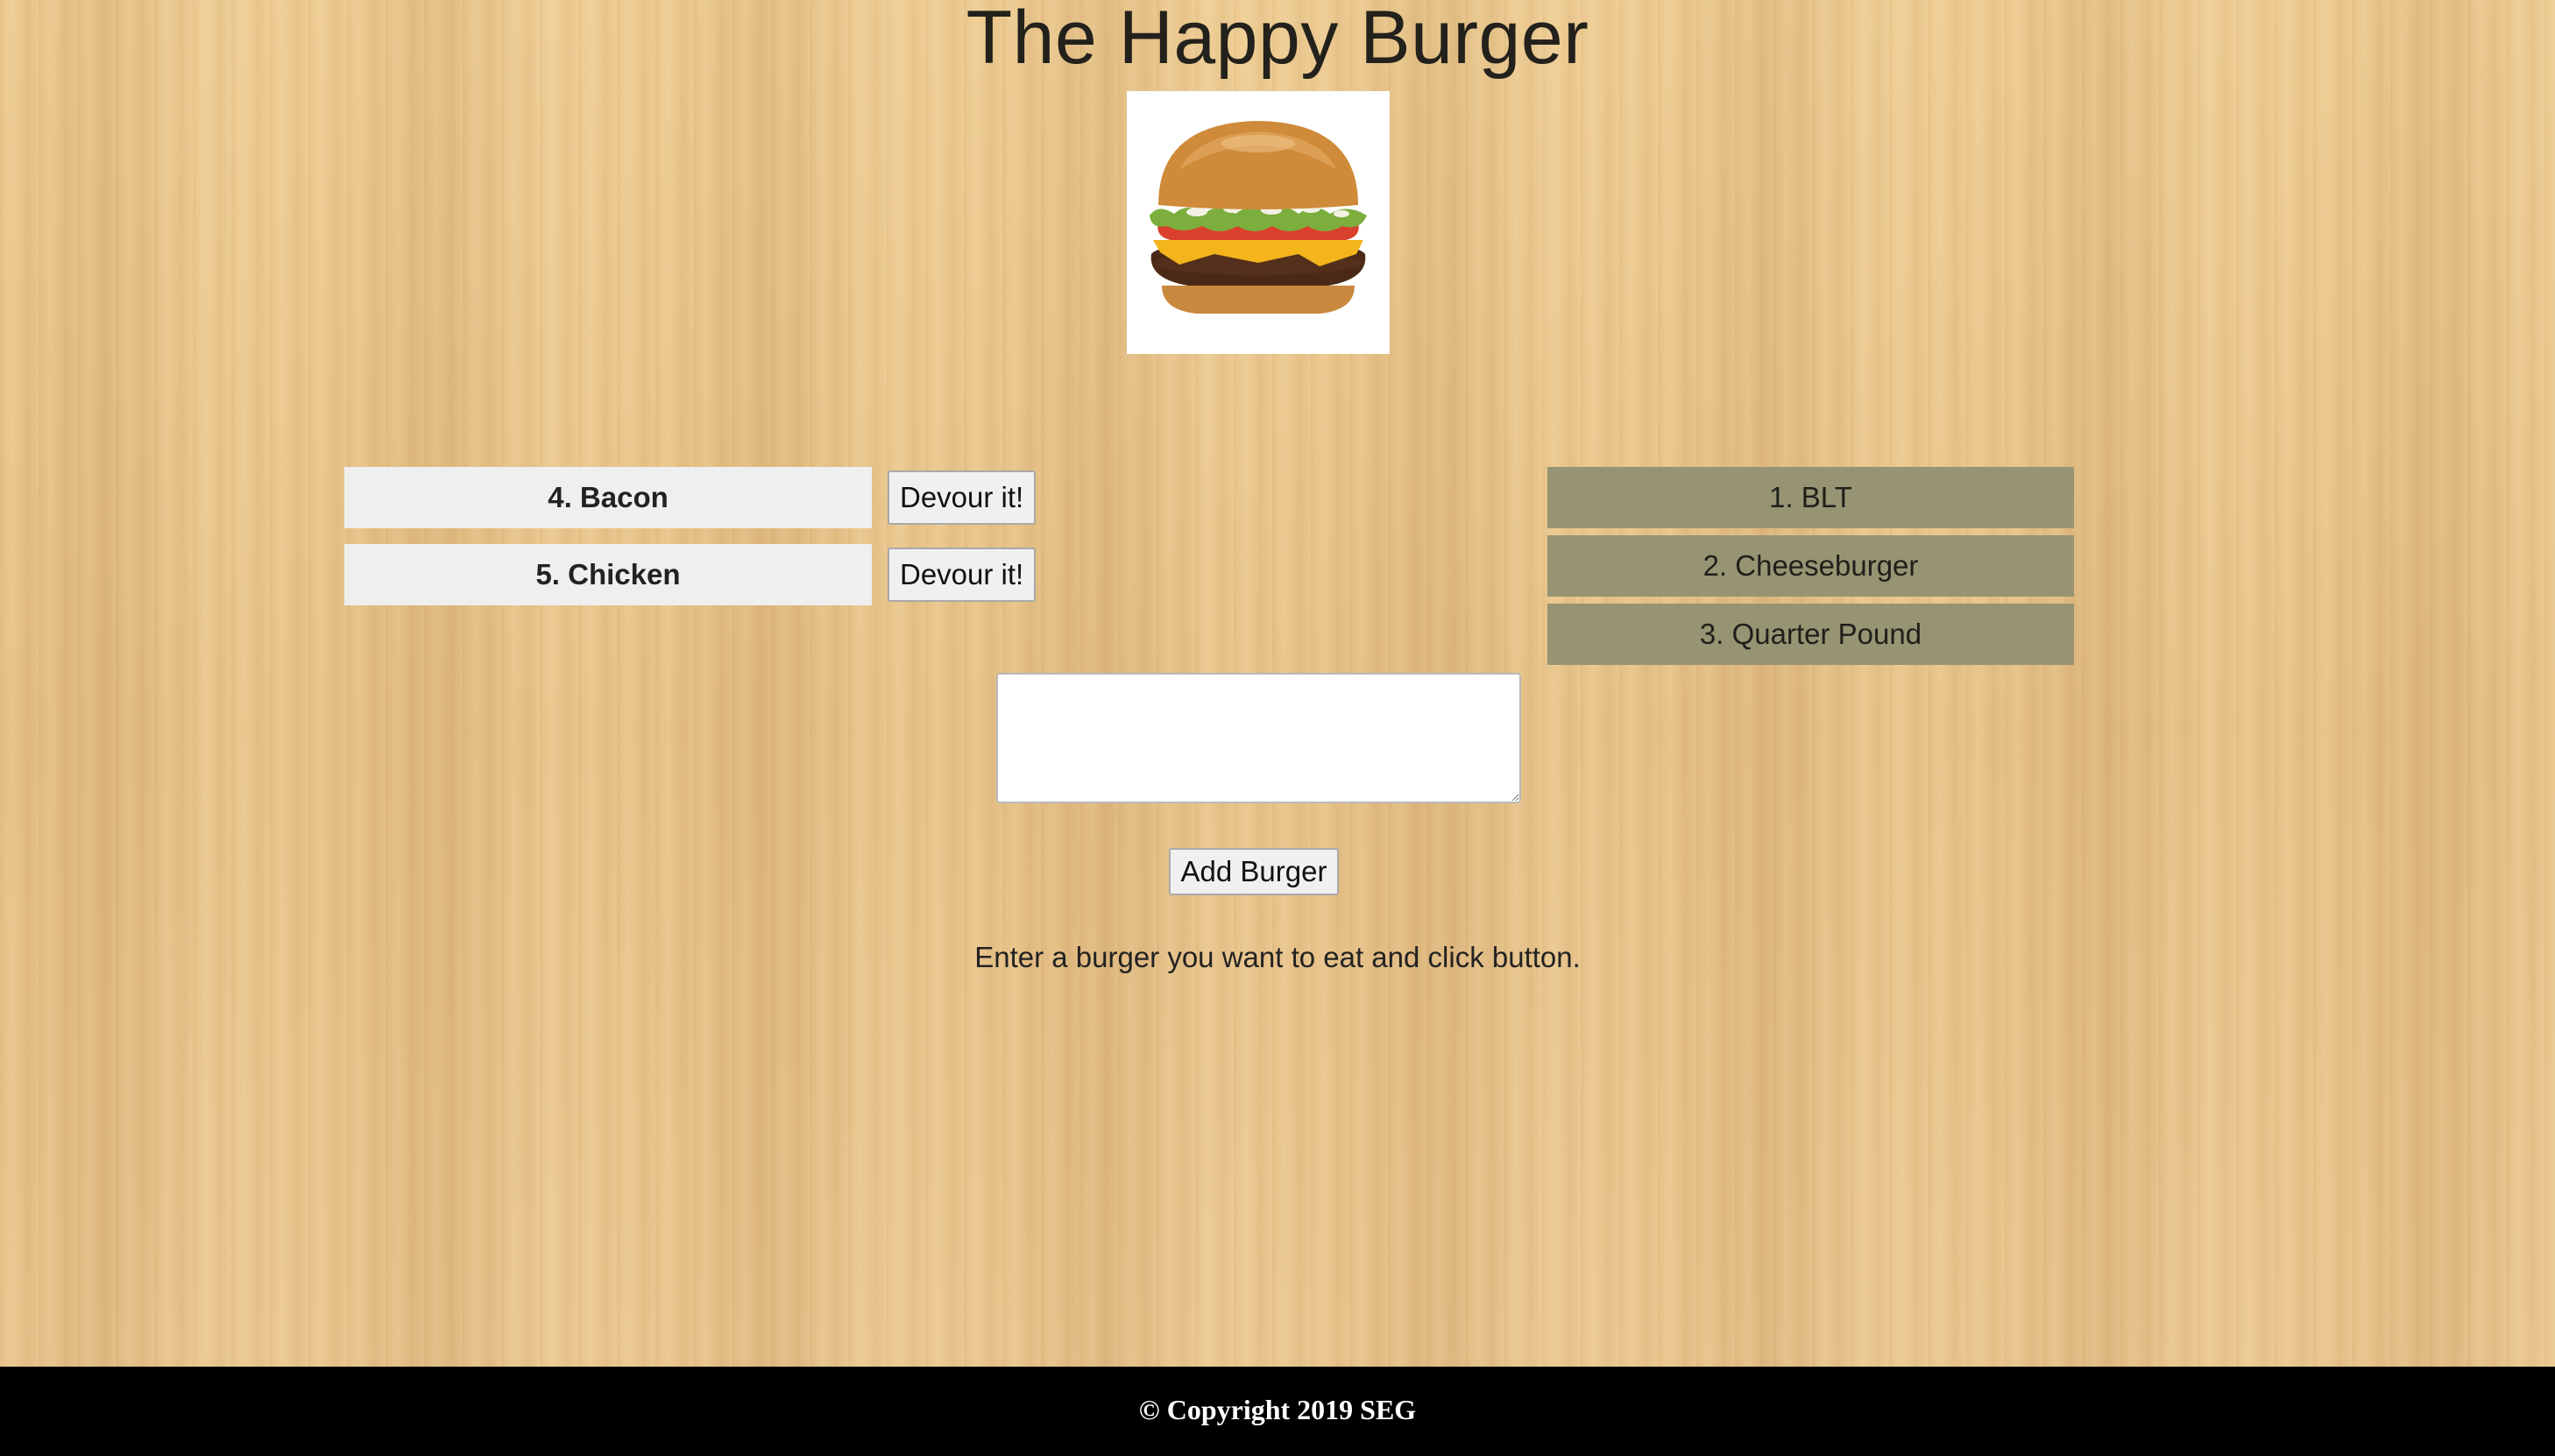 The width and height of the screenshot is (2555, 1456). I want to click on devoured-item: 2. Cheeseburger, so click(1810, 566).